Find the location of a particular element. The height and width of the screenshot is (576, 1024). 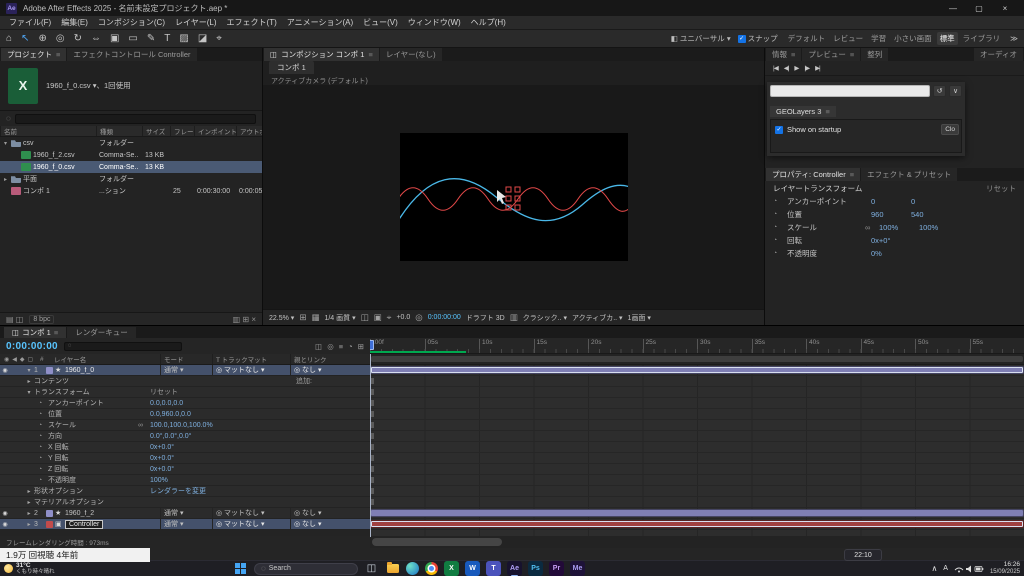

first-frame-button: |◀ is located at coordinates (776, 68).